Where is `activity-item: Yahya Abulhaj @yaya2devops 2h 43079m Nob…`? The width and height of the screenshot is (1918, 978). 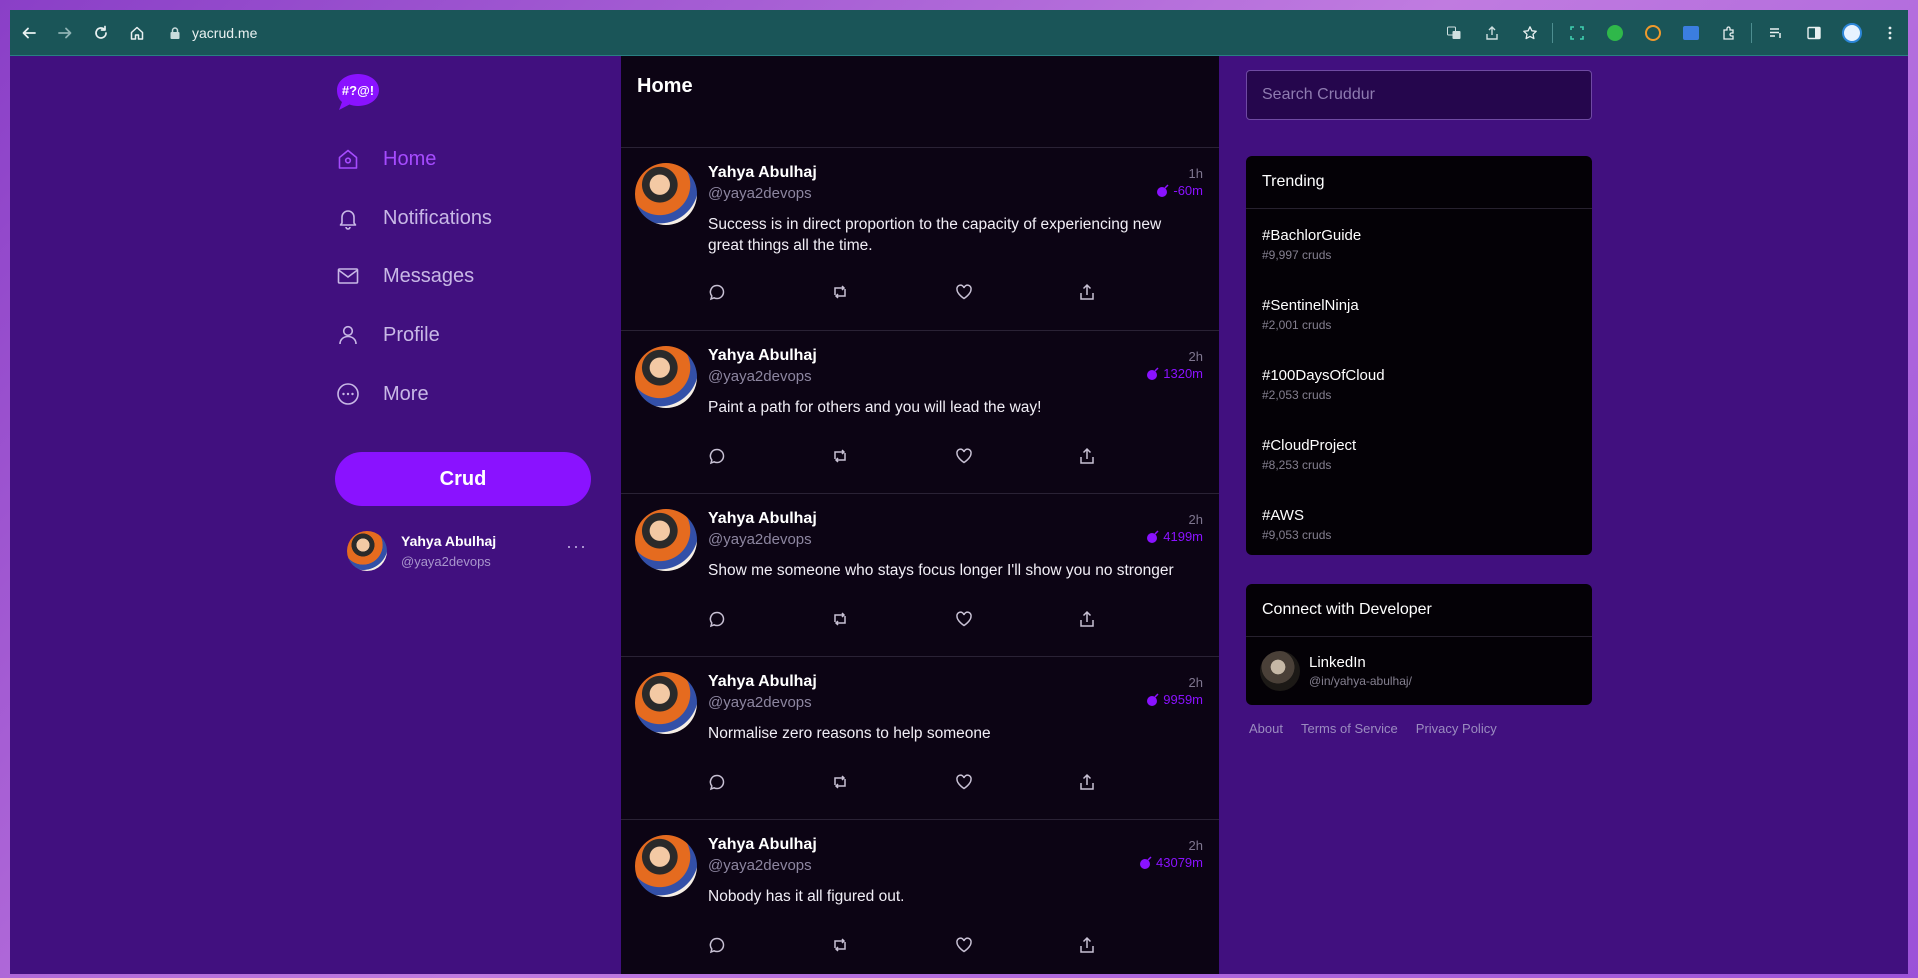 activity-item: Yahya Abulhaj @yaya2devops 2h 43079m Nob… is located at coordinates (920, 897).